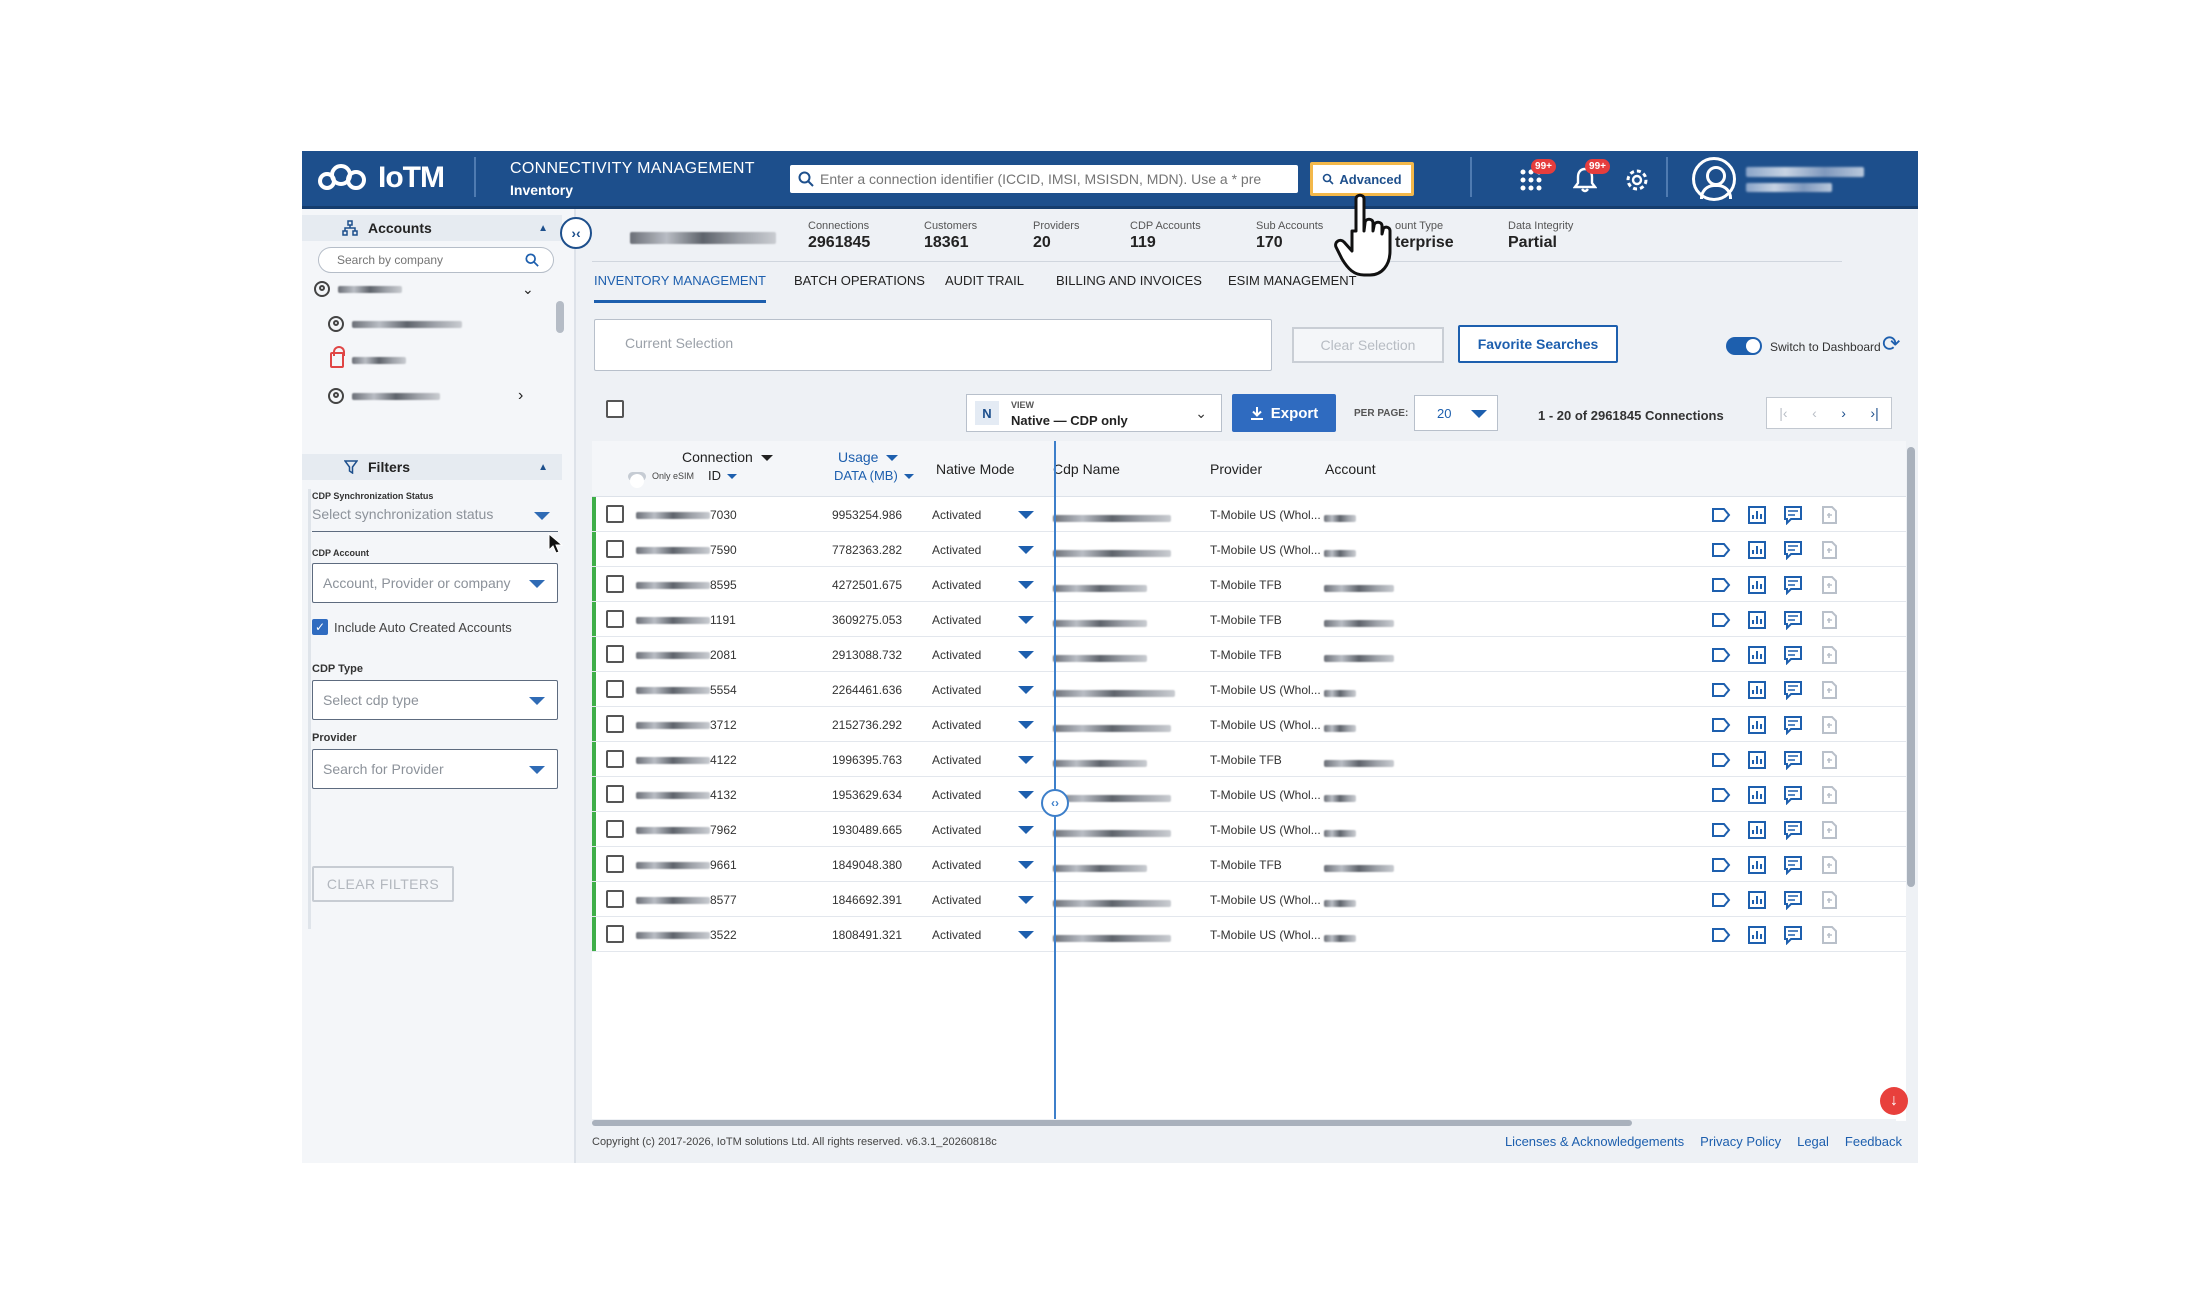 Image resolution: width=2200 pixels, height=1300 pixels. What do you see at coordinates (1244, 1123) in the screenshot?
I see `table-horizontal-scrollbar` at bounding box center [1244, 1123].